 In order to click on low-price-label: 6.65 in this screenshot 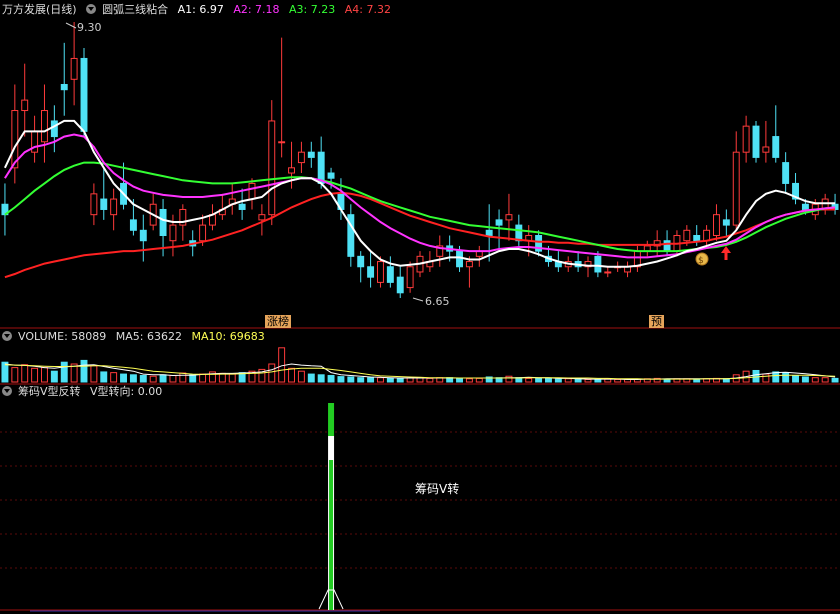, I will do `click(437, 301)`.